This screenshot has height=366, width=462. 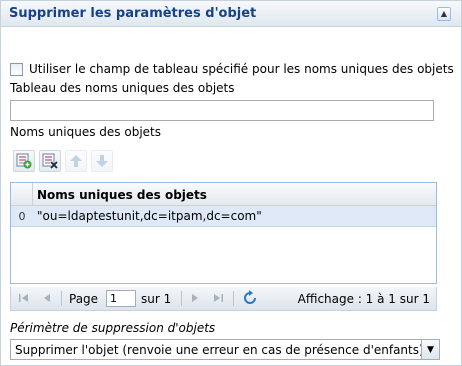 I want to click on unique-names-label: Noms uniques des objets, so click(x=85, y=132).